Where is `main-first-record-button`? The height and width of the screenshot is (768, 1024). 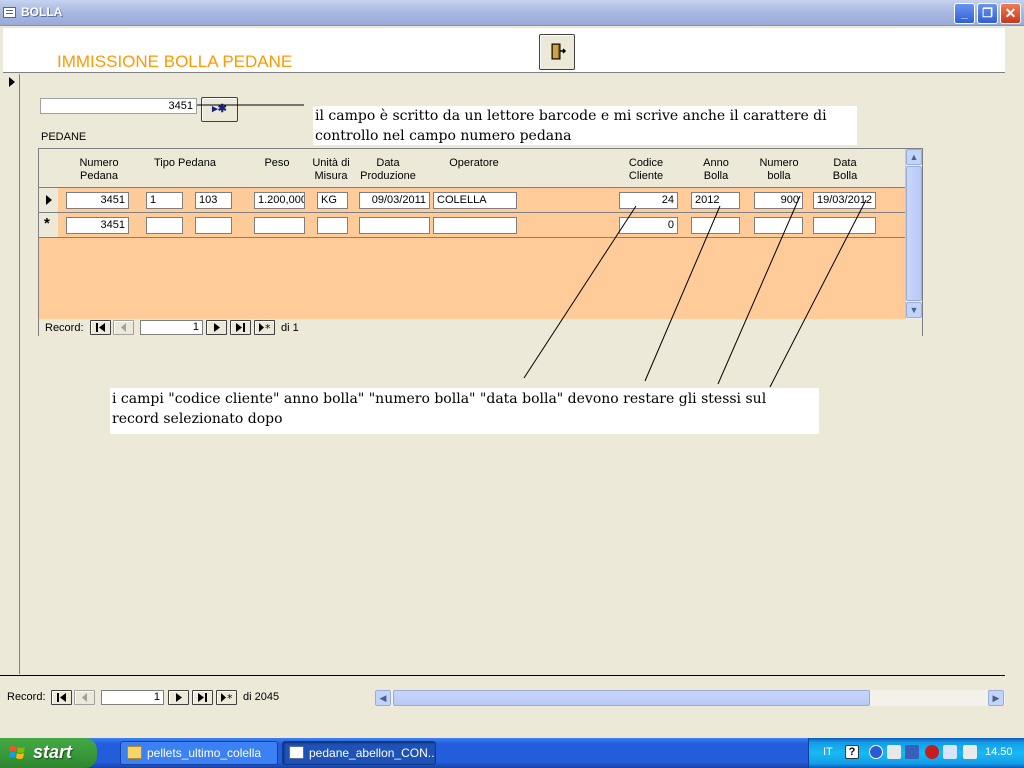
main-first-record-button is located at coordinates (61, 697).